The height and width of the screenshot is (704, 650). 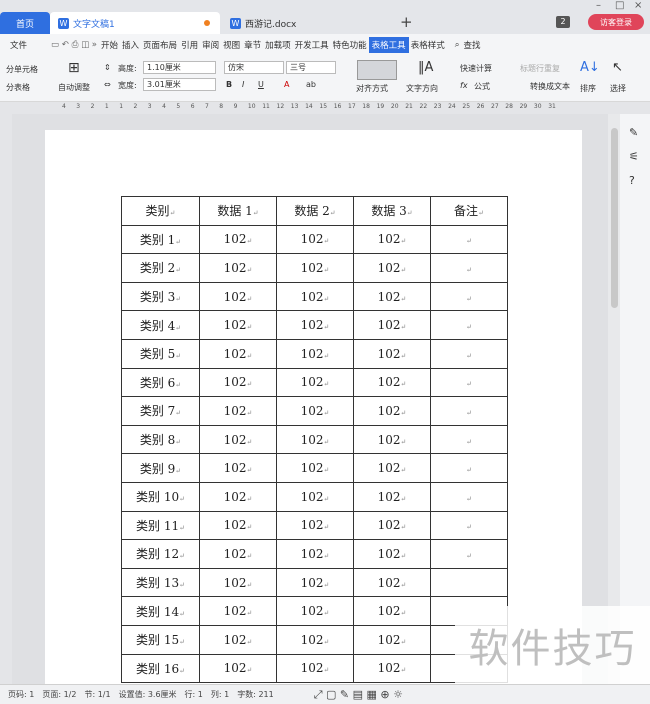 What do you see at coordinates (618, 88) in the screenshot?
I see `select-button: 选择` at bounding box center [618, 88].